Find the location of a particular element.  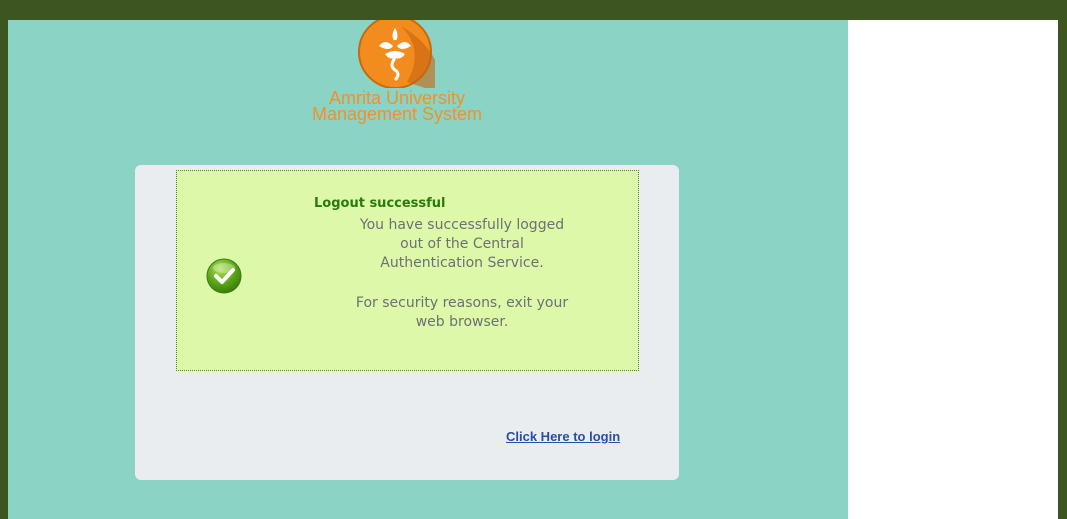

brand-name: Amrita University Management System is located at coordinates (397, 106).